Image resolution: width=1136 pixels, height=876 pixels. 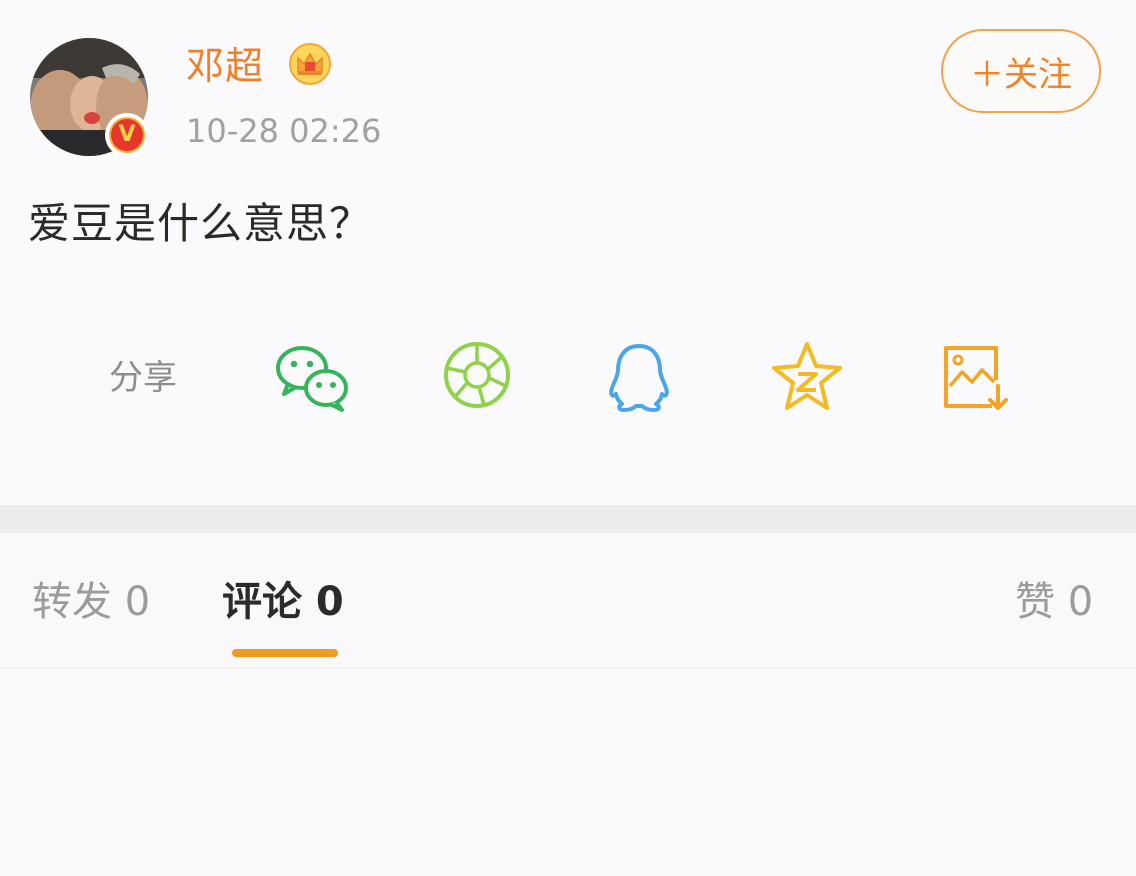 What do you see at coordinates (310, 64) in the screenshot?
I see `crown-icon` at bounding box center [310, 64].